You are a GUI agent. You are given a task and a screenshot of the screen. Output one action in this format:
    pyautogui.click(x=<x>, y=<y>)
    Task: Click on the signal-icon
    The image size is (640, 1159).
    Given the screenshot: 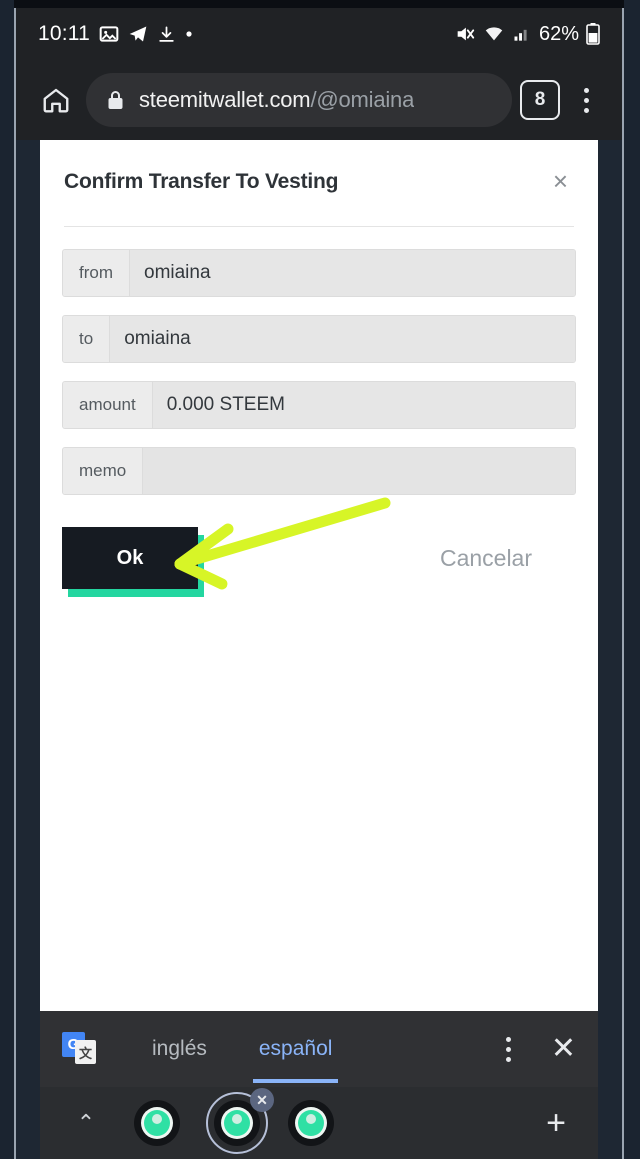 What is the action you would take?
    pyautogui.click(x=522, y=34)
    